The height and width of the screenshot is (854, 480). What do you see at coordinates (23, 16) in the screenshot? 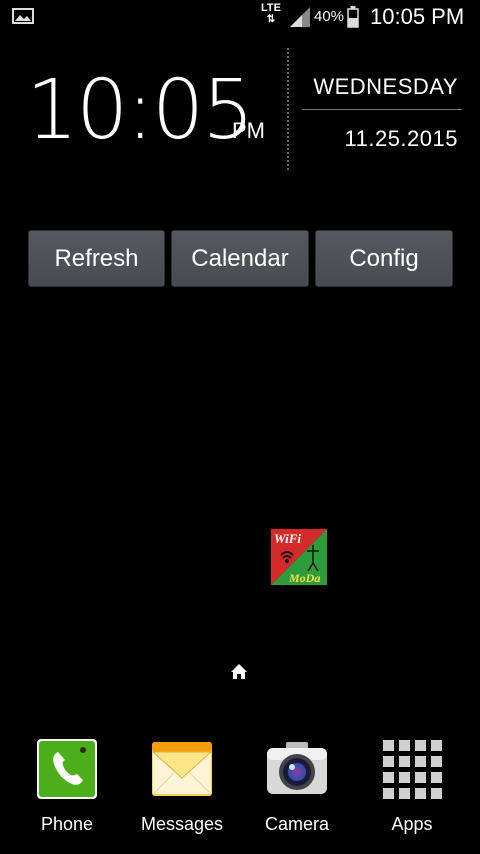
I see `gallery-icon` at bounding box center [23, 16].